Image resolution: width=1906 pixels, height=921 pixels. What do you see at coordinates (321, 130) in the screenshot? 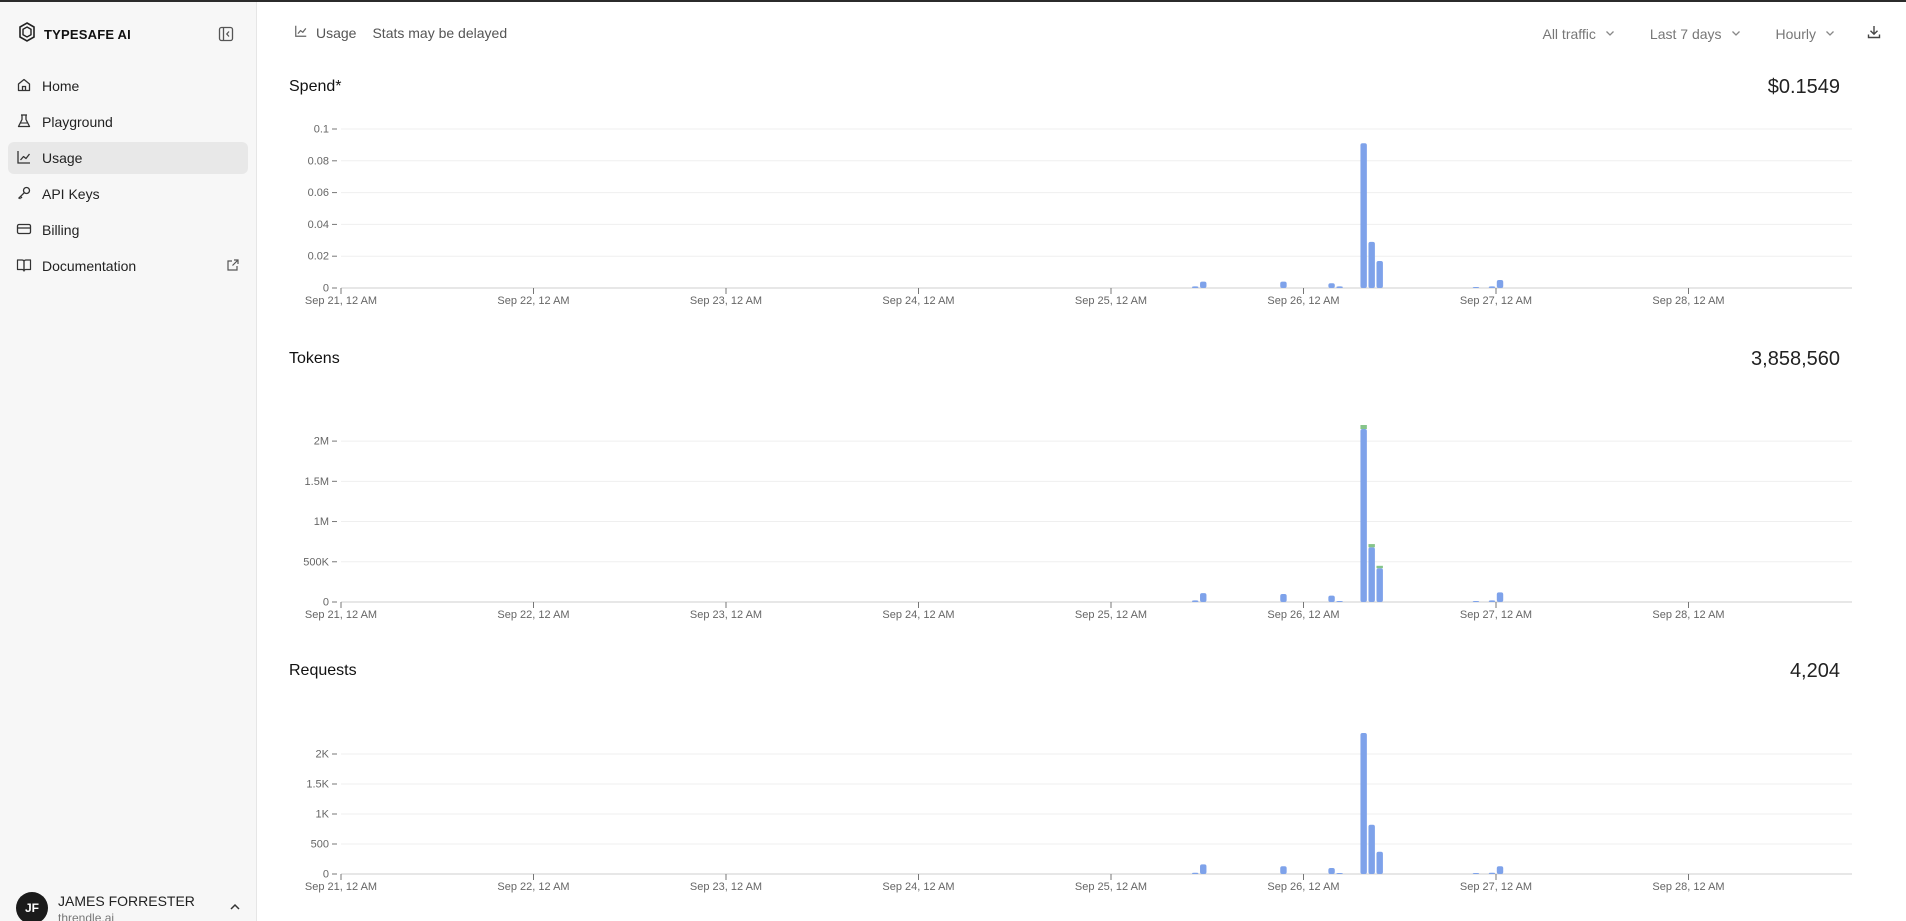
I see `spend-y-tick-label: 0.1` at bounding box center [321, 130].